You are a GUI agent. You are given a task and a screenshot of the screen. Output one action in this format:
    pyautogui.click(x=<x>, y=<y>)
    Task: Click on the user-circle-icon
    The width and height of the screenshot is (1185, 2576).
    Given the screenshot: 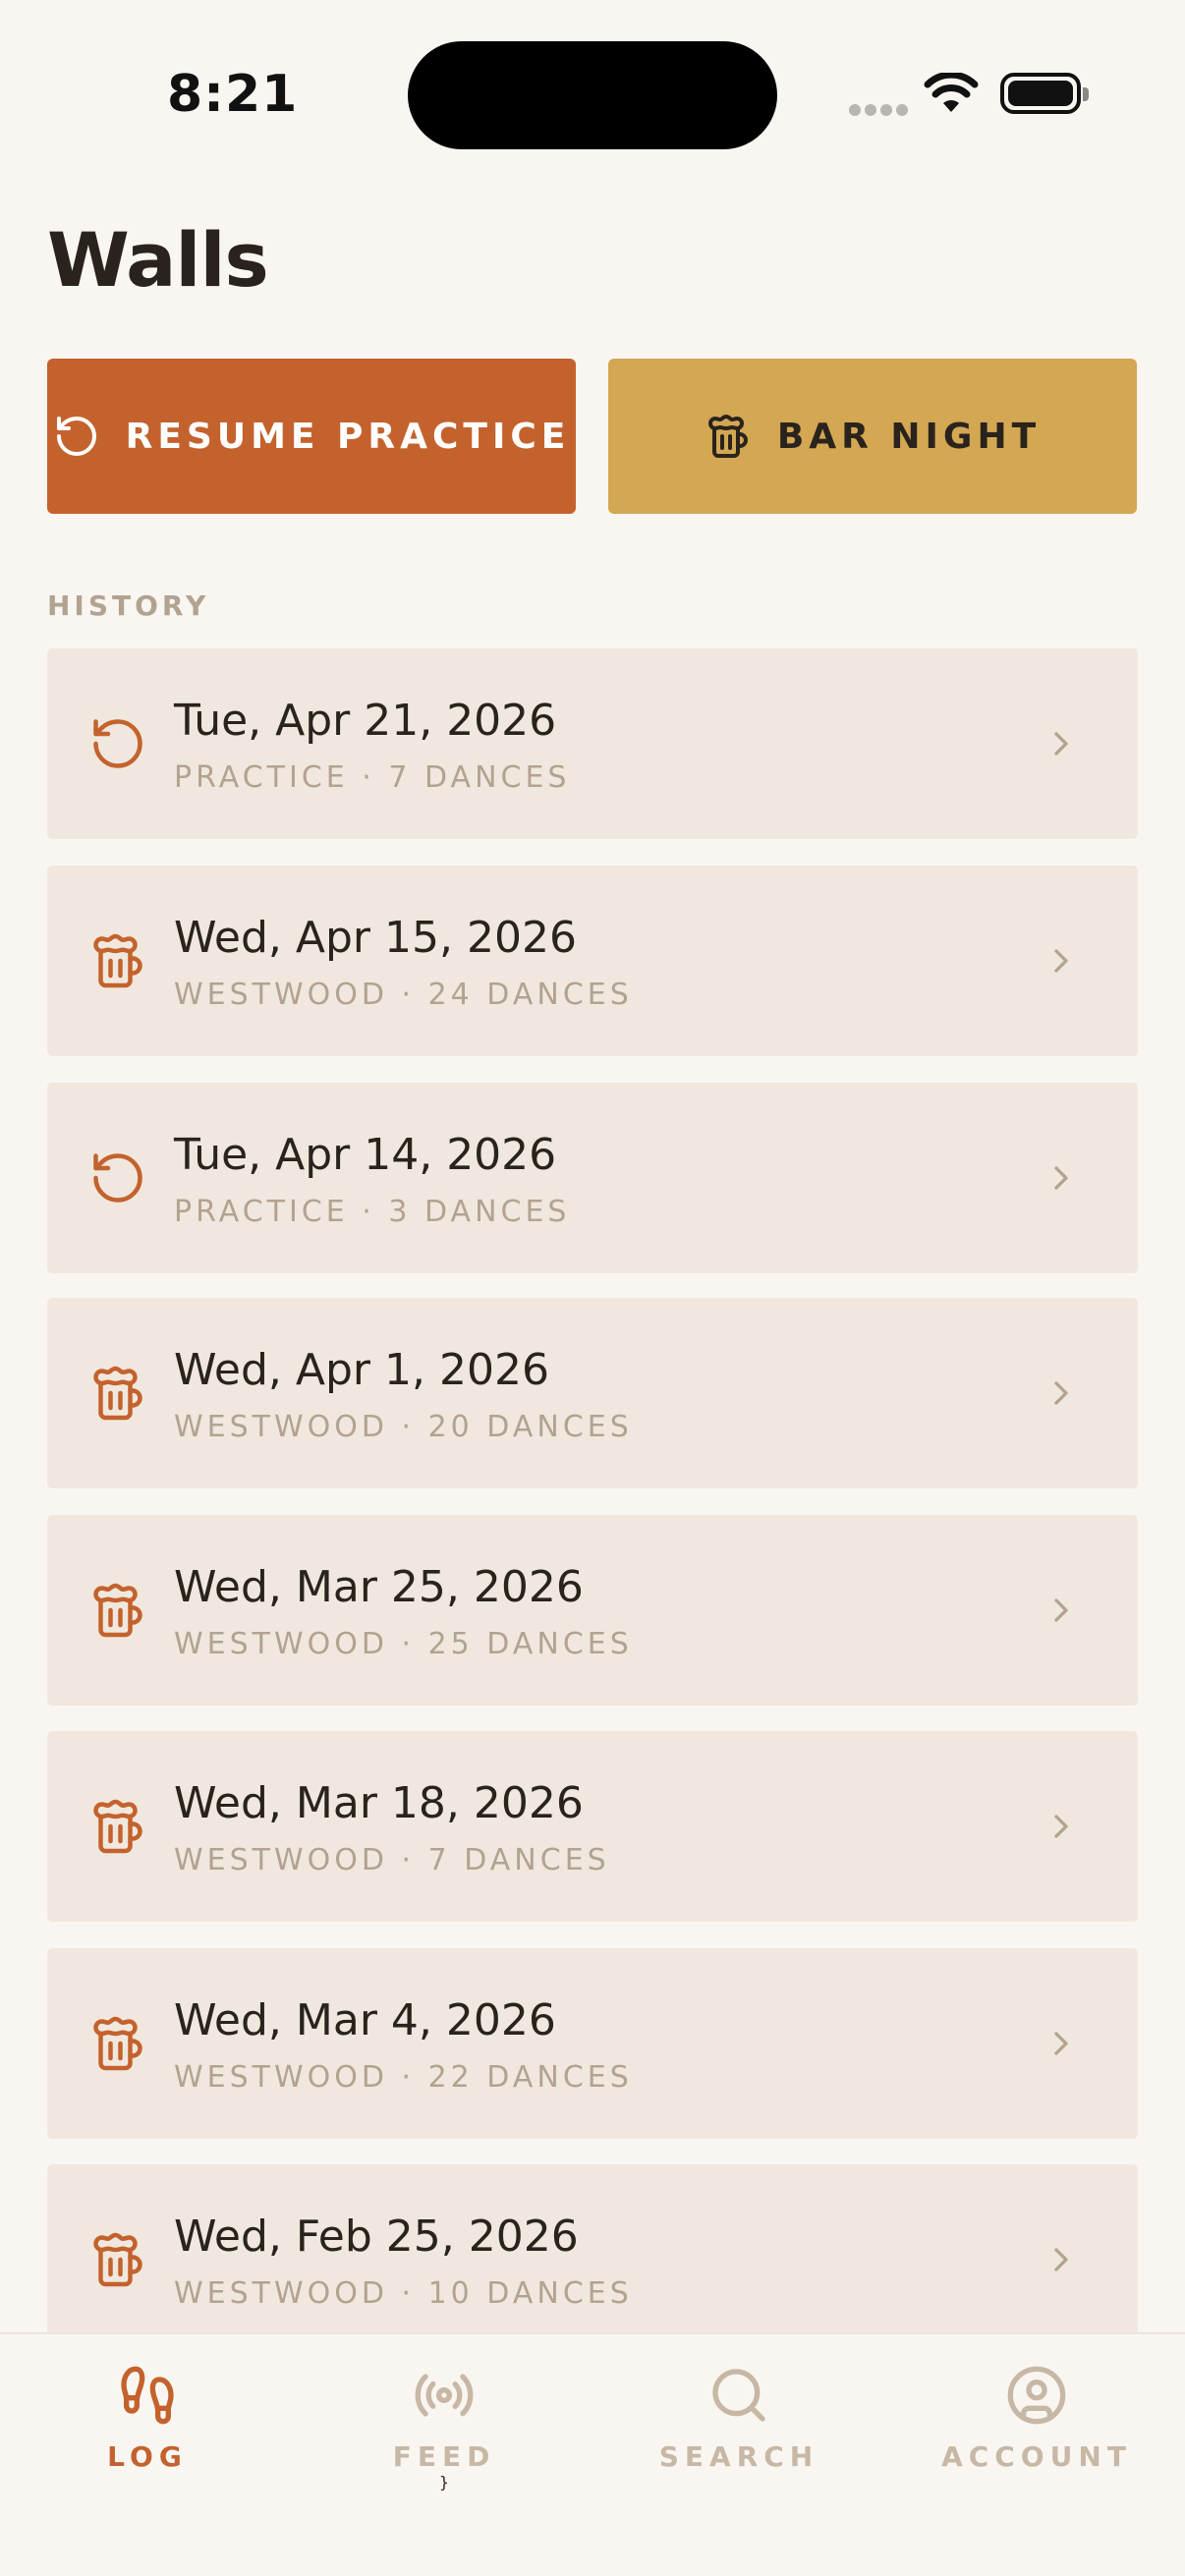 What is the action you would take?
    pyautogui.click(x=1037, y=2395)
    